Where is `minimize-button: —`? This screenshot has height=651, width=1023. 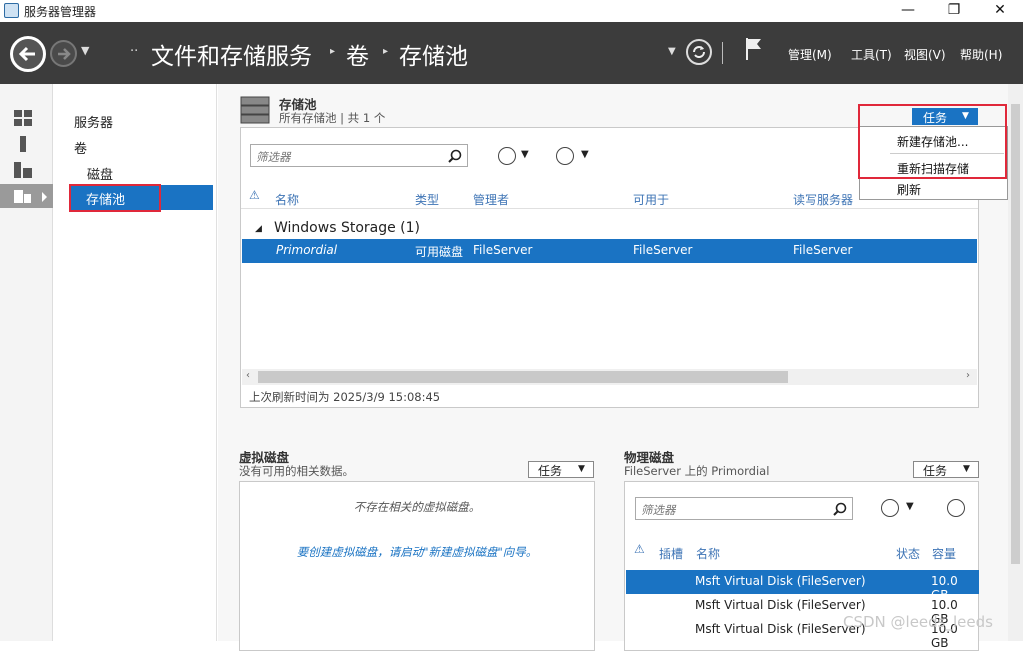
minimize-button: — is located at coordinates (908, 11).